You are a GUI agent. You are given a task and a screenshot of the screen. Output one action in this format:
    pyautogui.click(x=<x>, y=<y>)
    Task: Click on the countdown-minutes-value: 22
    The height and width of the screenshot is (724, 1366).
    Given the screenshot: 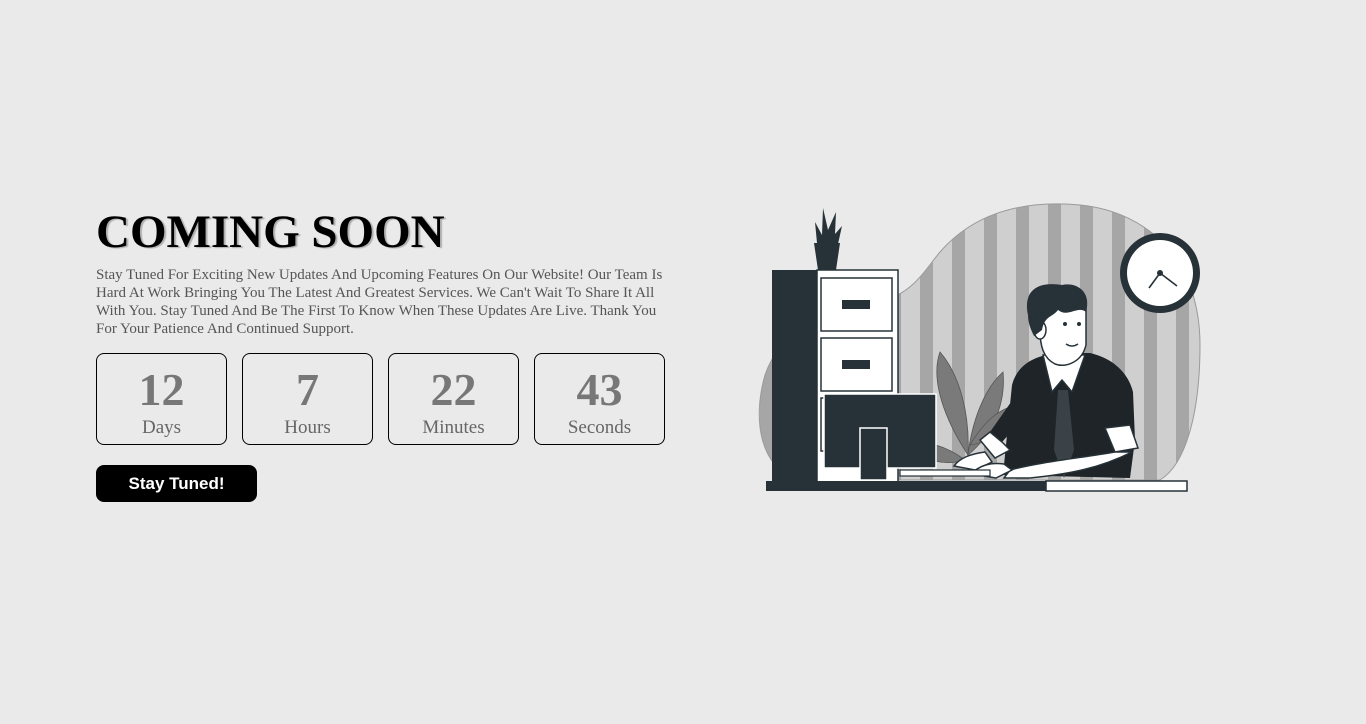 What is the action you would take?
    pyautogui.click(x=453, y=389)
    